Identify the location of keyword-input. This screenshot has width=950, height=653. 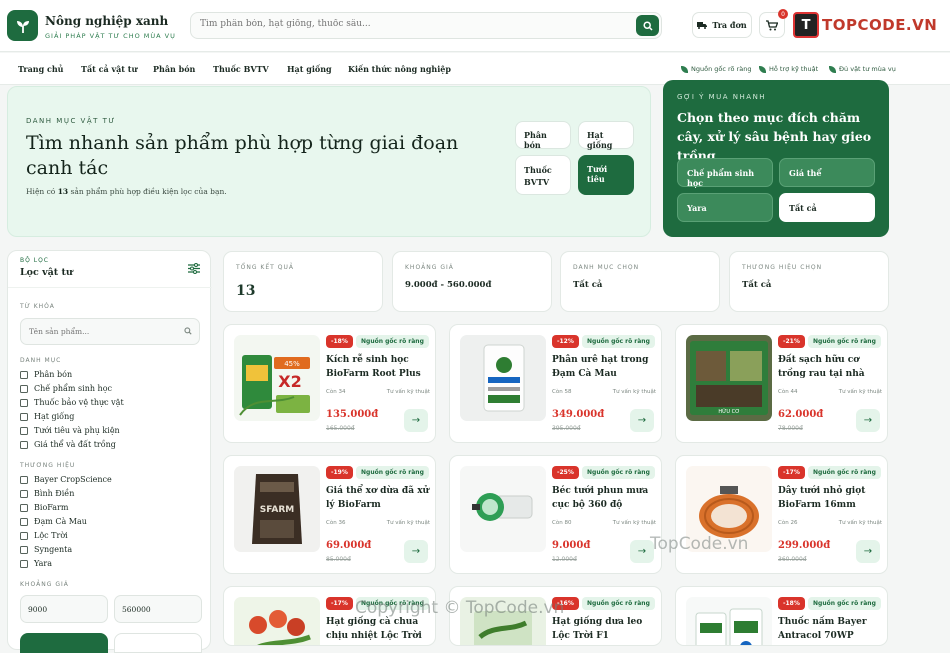
(104, 331).